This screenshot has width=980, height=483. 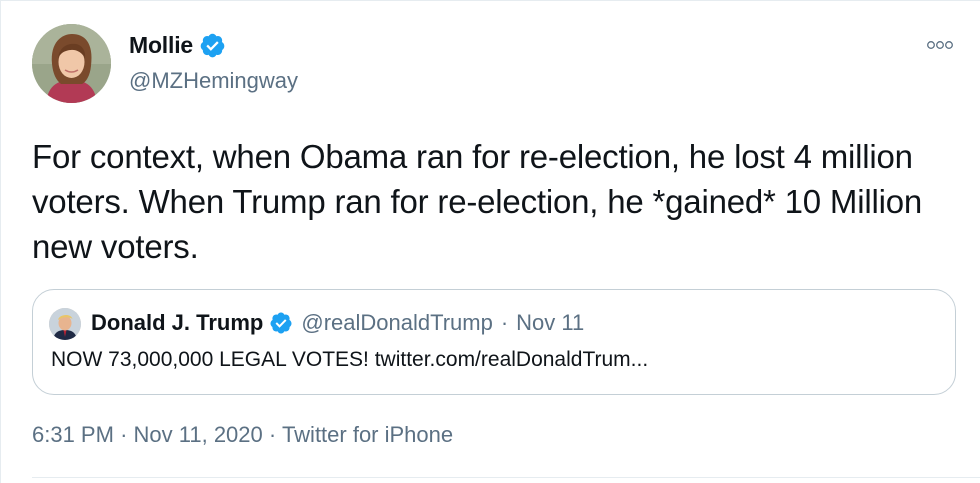 What do you see at coordinates (940, 45) in the screenshot?
I see `more-options-icon` at bounding box center [940, 45].